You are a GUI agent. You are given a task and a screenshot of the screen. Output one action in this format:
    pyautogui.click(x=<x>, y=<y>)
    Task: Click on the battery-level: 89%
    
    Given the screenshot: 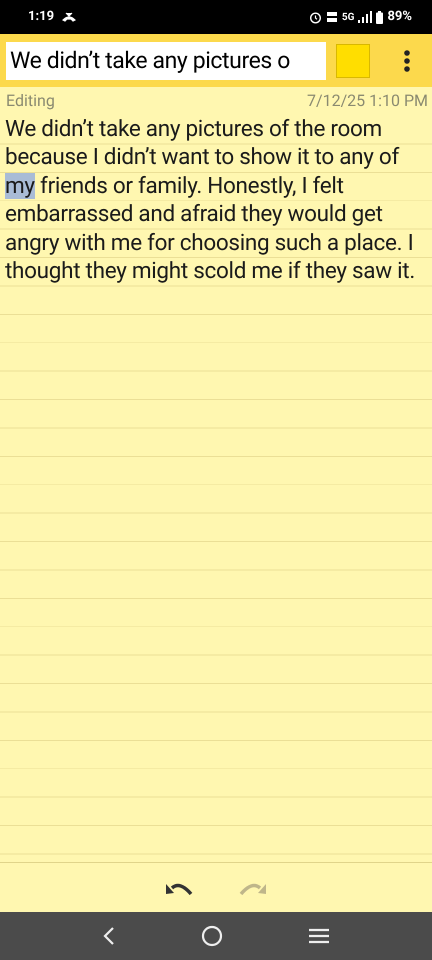 What is the action you would take?
    pyautogui.click(x=399, y=17)
    